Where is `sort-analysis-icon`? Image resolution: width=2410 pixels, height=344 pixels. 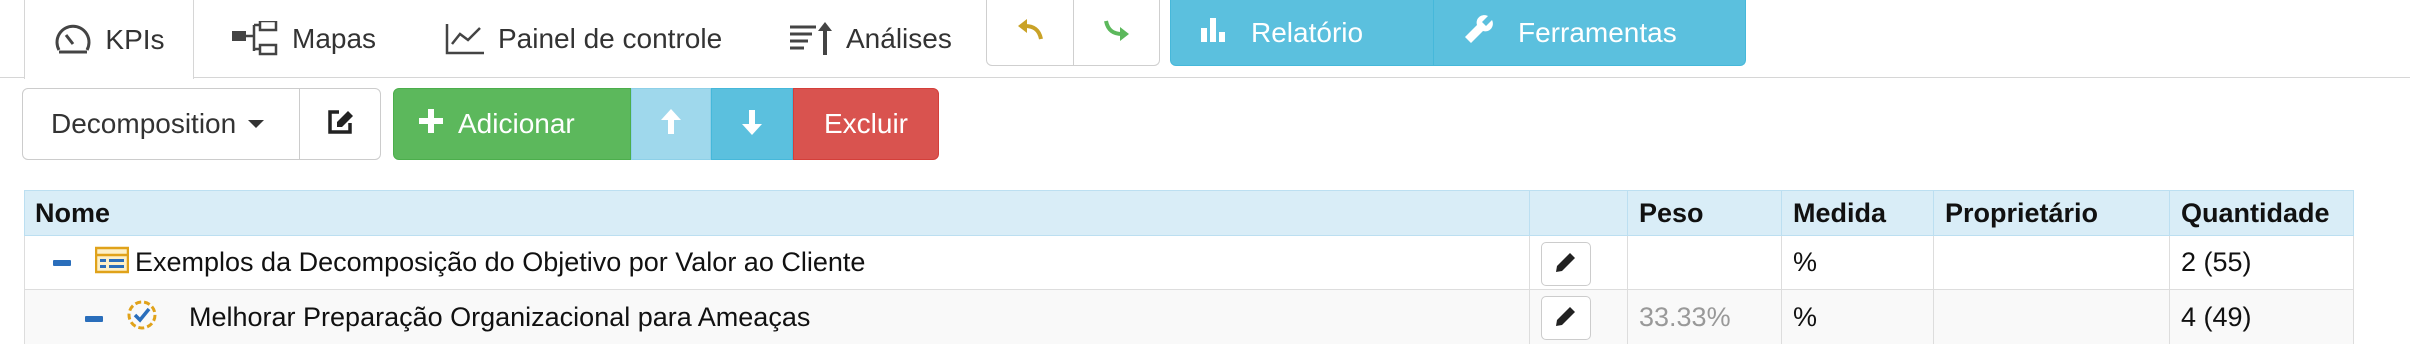 sort-analysis-icon is located at coordinates (811, 39).